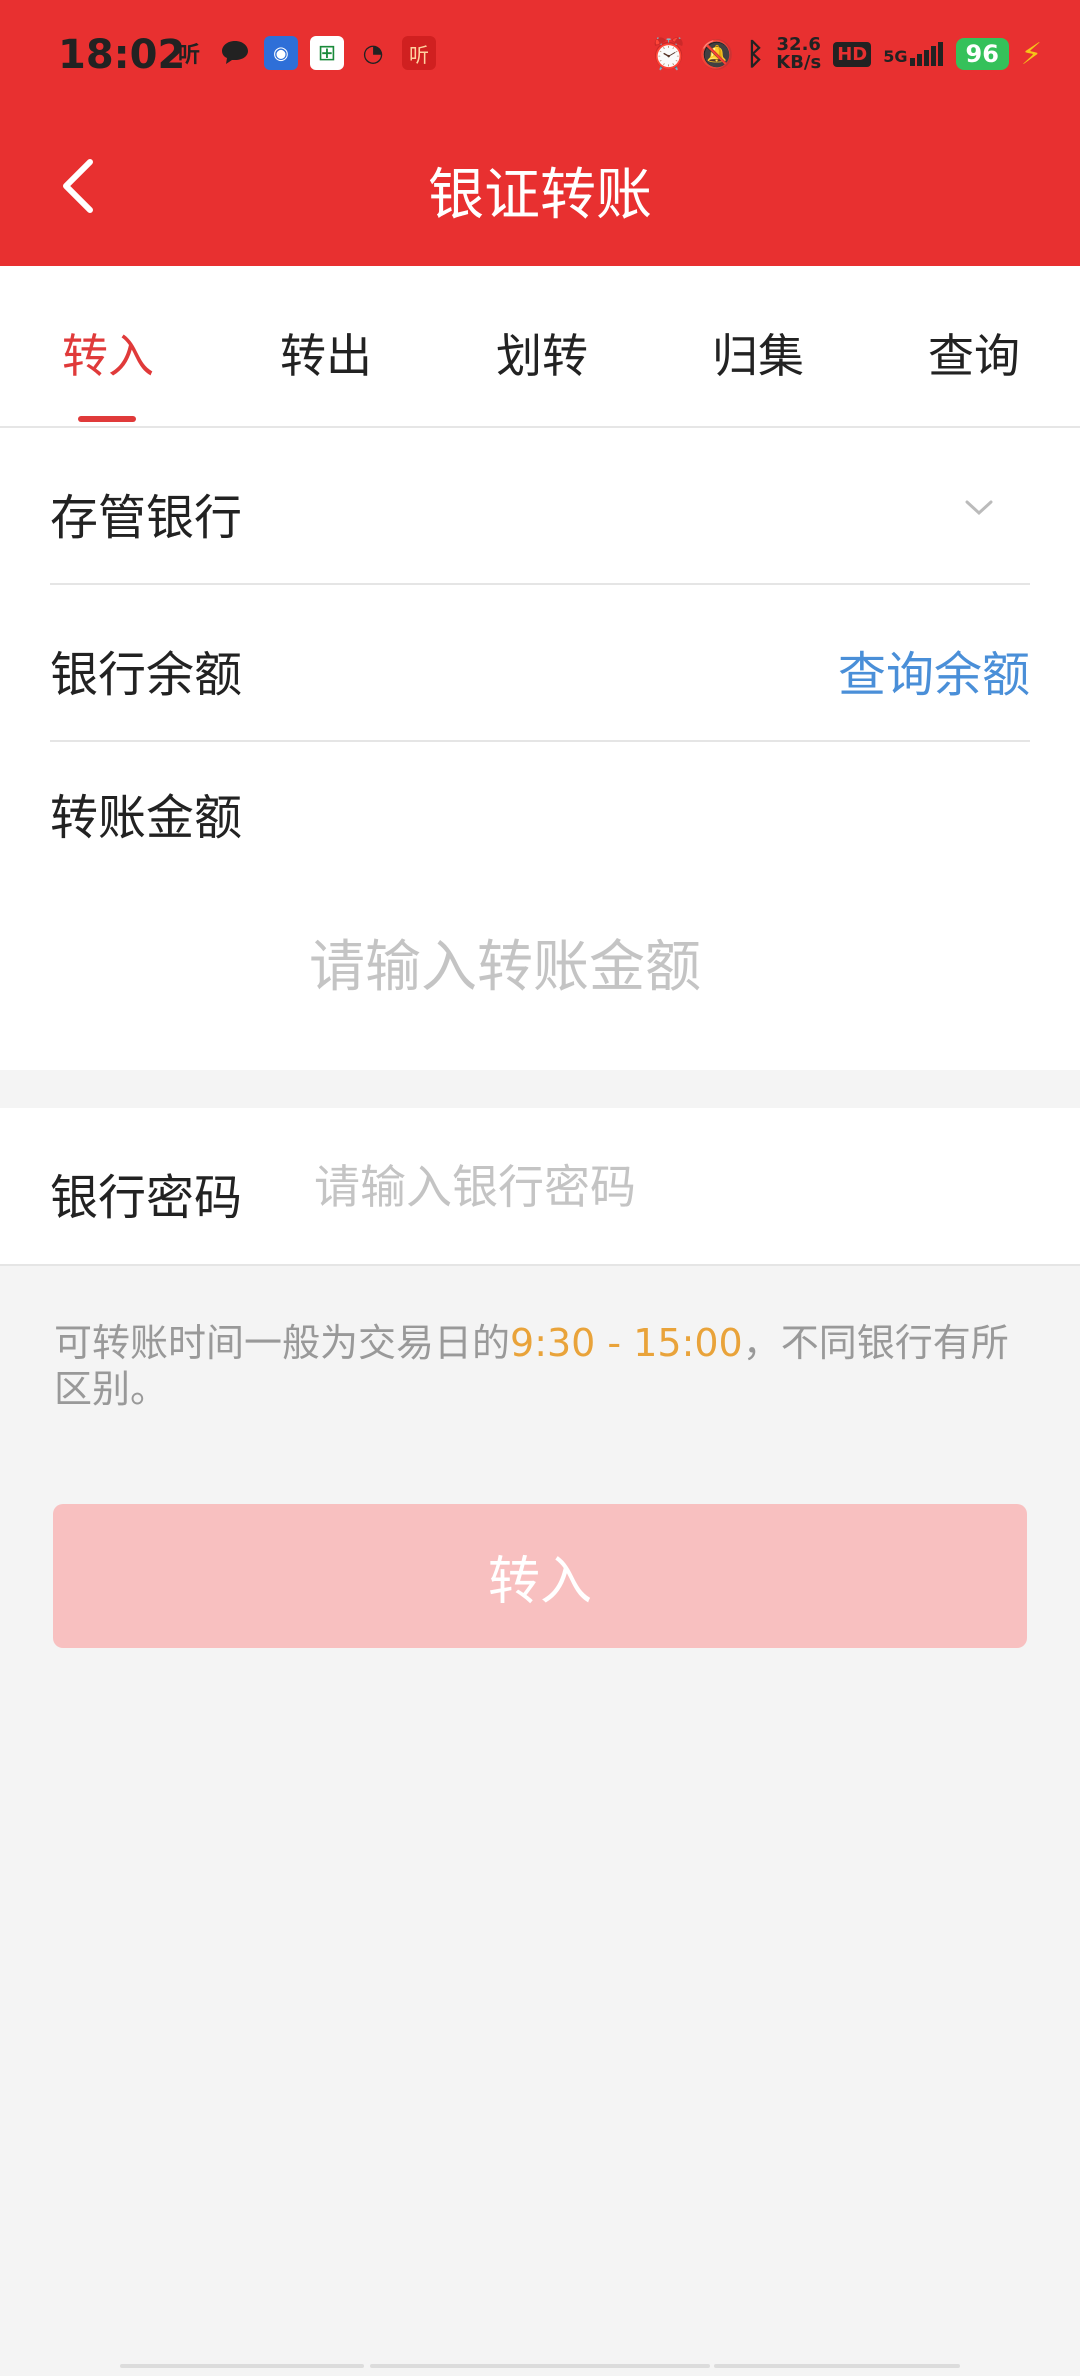  Describe the element at coordinates (146, 818) in the screenshot. I see `amount-label: 转账金额` at that location.